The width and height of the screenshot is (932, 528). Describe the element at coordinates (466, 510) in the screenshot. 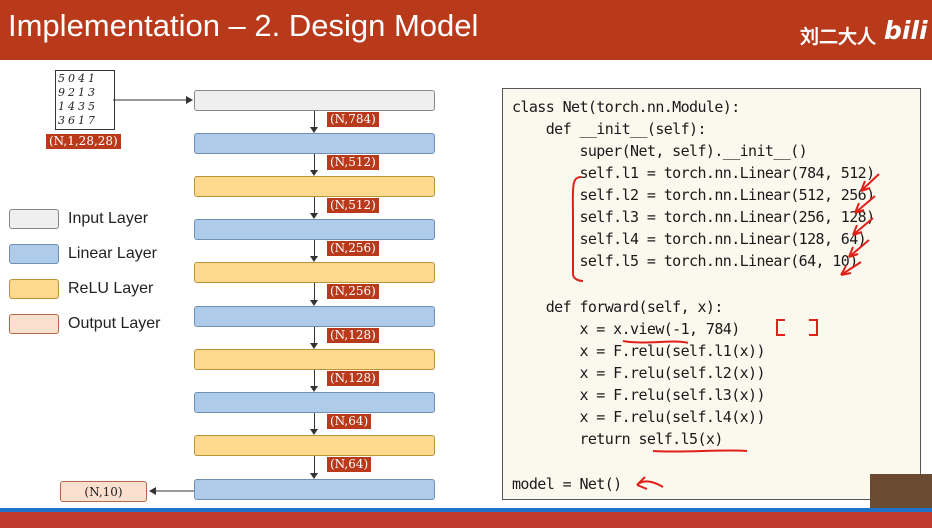

I see `progress-track` at that location.